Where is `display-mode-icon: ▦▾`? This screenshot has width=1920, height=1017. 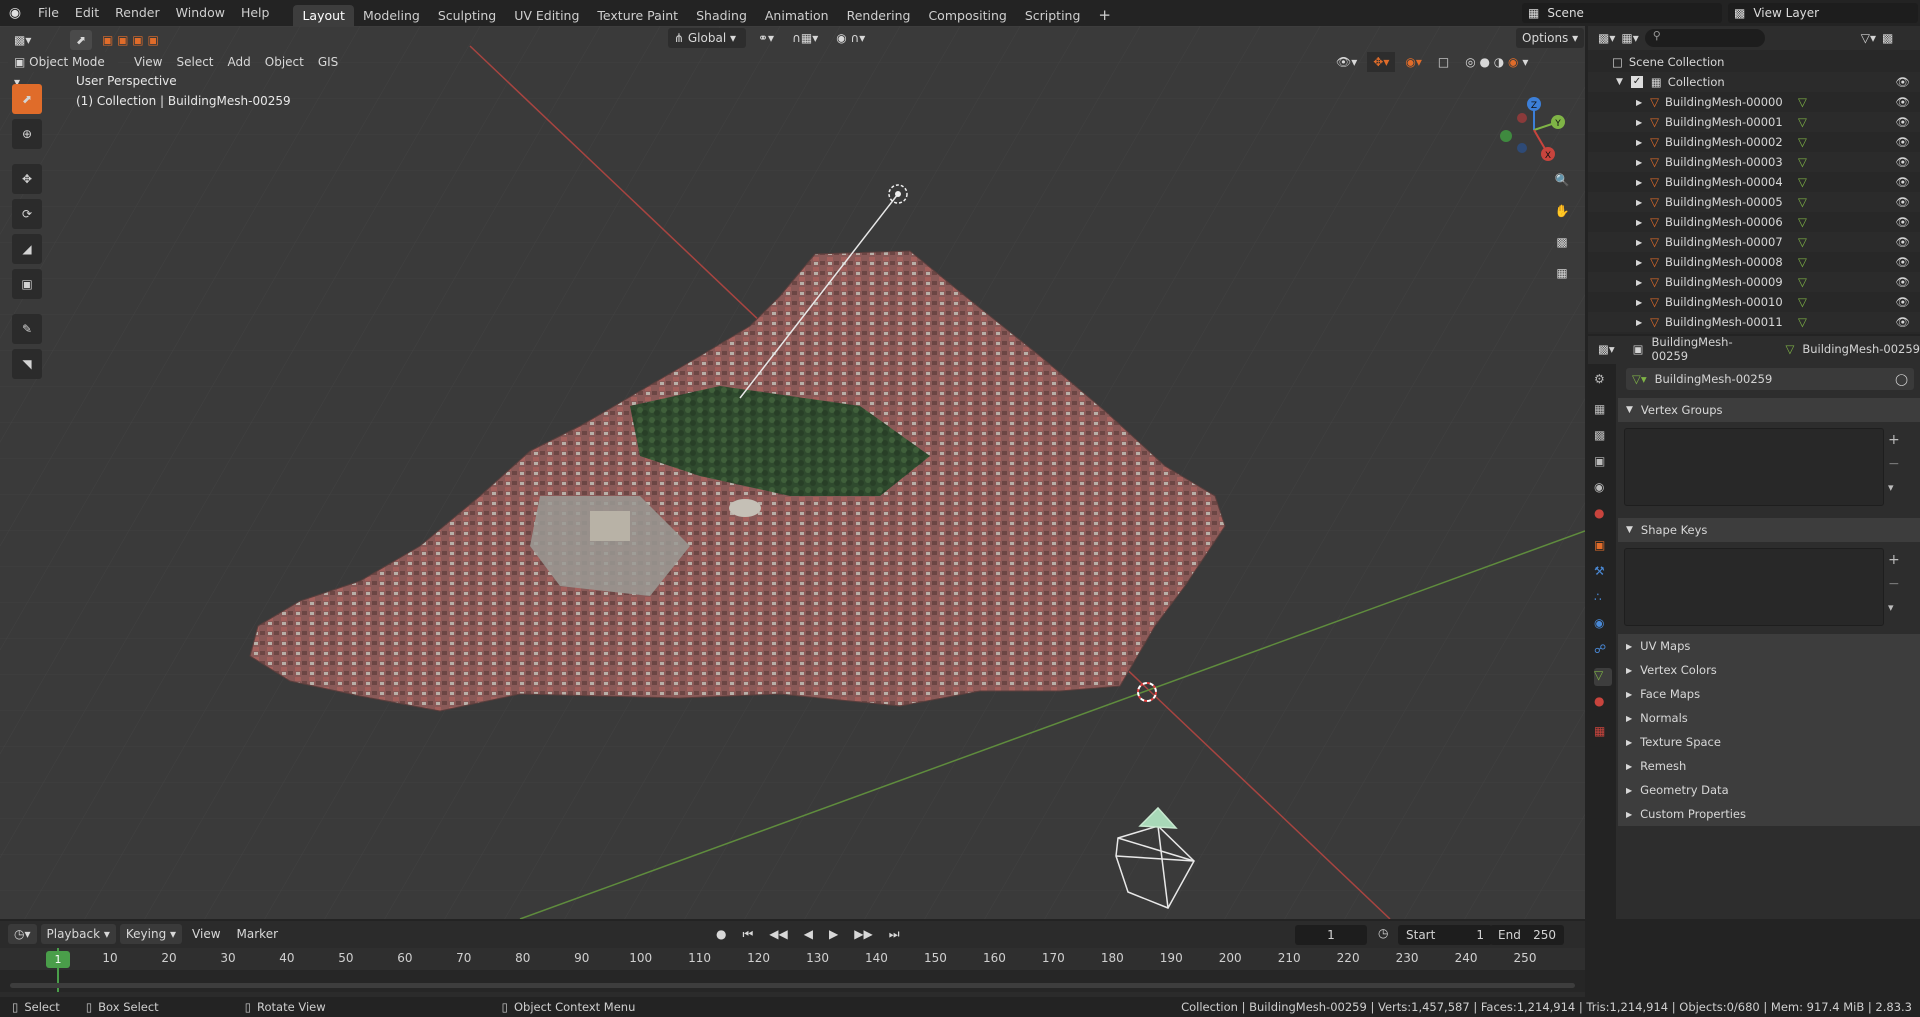 display-mode-icon: ▦▾ is located at coordinates (1629, 38).